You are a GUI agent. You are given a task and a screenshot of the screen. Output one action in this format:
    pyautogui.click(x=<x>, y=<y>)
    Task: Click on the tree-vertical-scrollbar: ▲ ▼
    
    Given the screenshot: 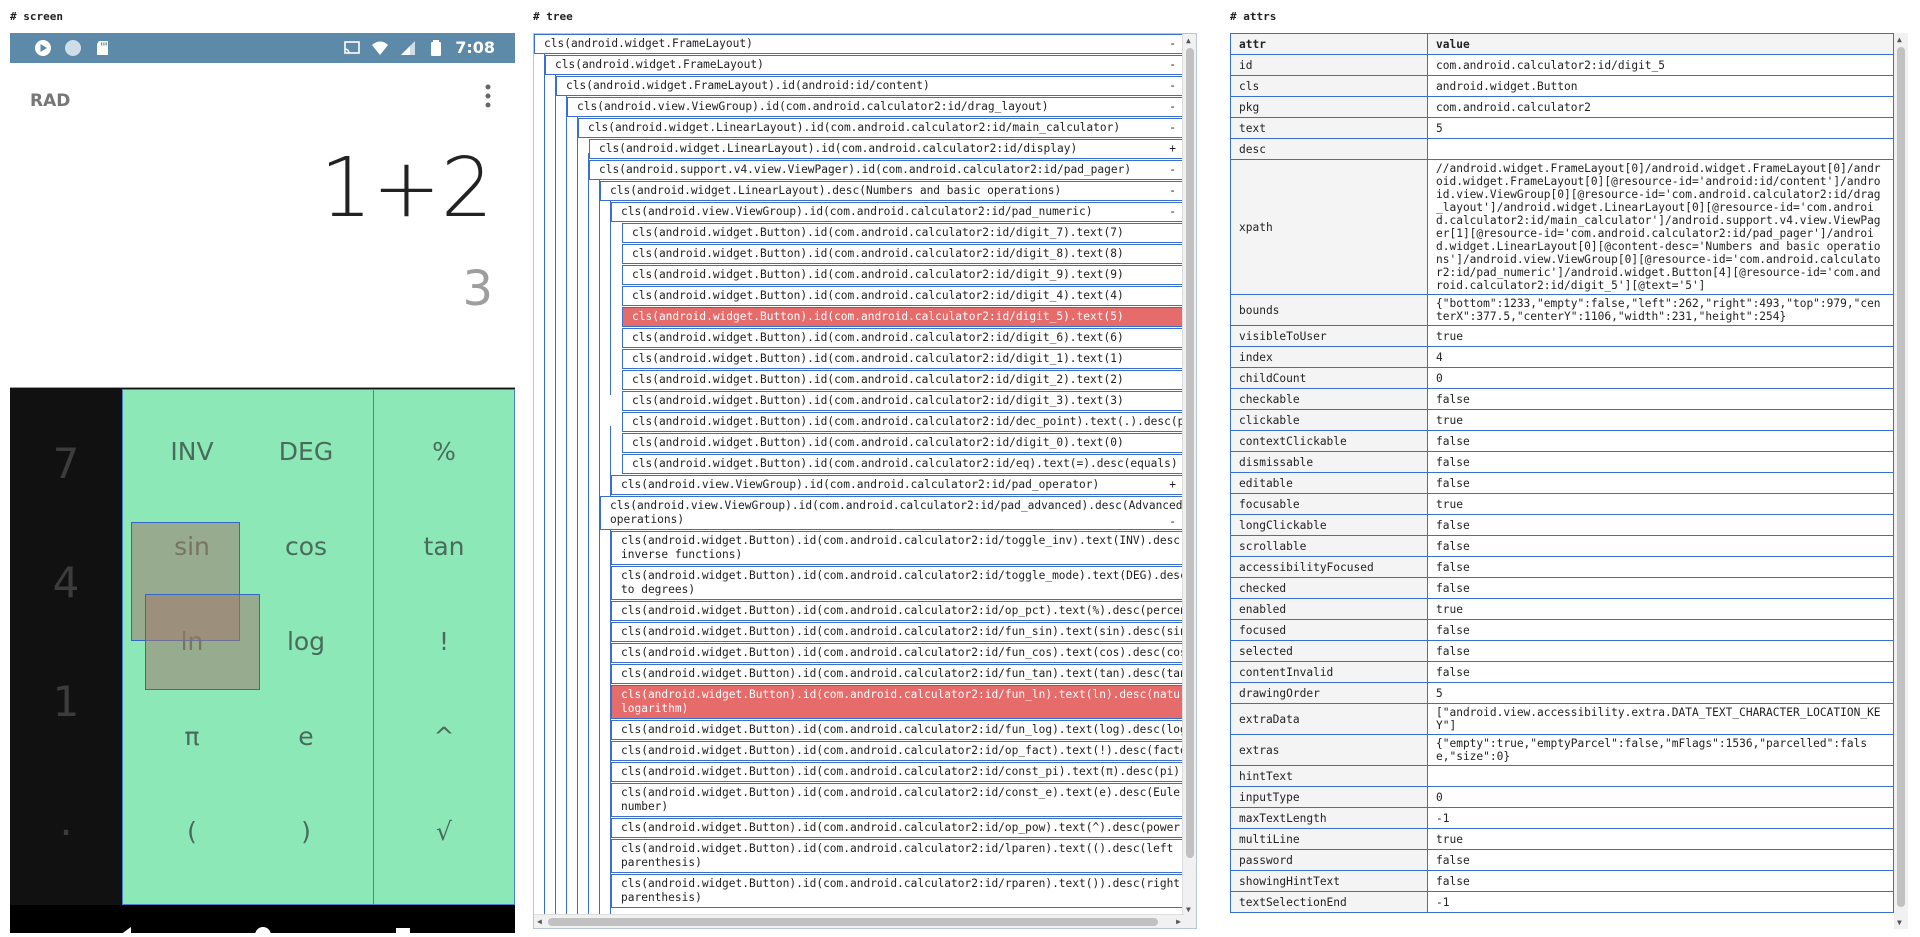 What is the action you would take?
    pyautogui.click(x=1189, y=481)
    